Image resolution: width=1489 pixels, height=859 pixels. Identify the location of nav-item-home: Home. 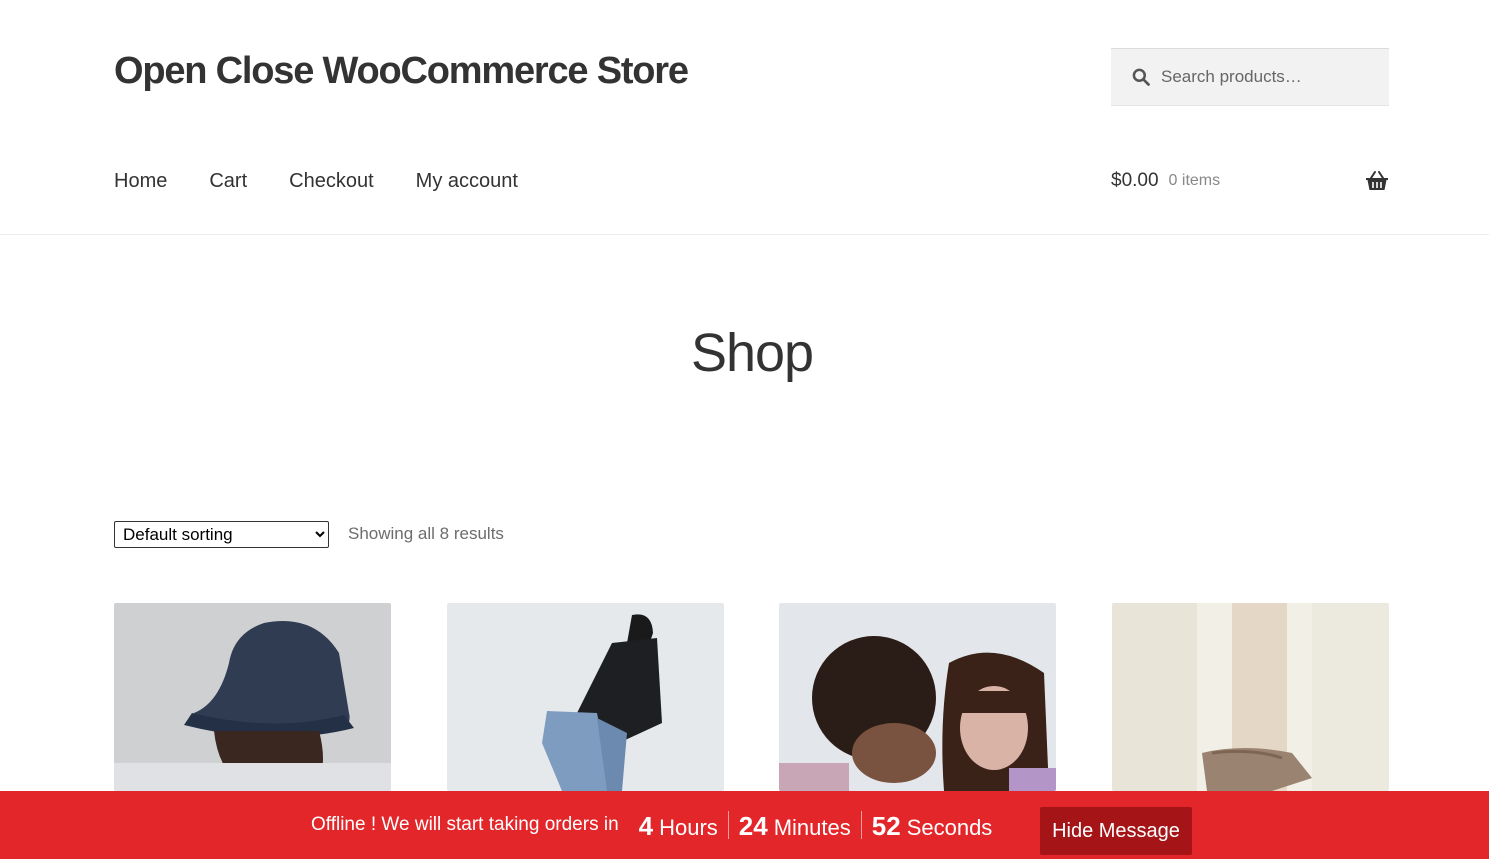
(140, 181).